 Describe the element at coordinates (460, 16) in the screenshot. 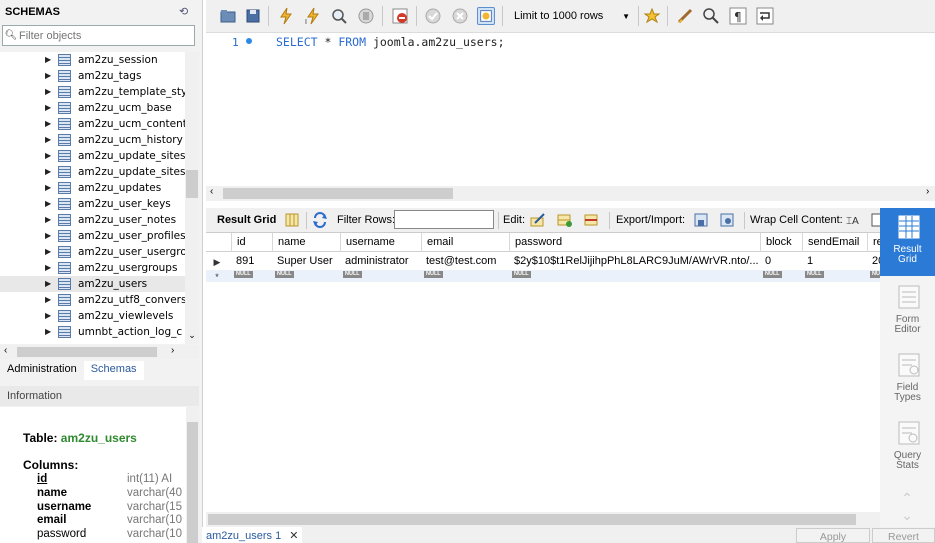

I see `rollback-icon` at that location.